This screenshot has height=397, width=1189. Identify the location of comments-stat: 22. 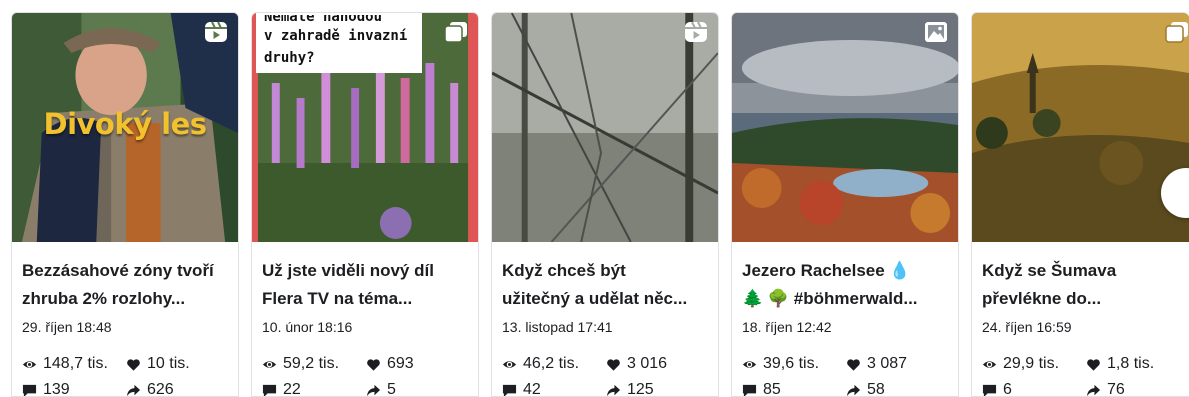
(314, 387).